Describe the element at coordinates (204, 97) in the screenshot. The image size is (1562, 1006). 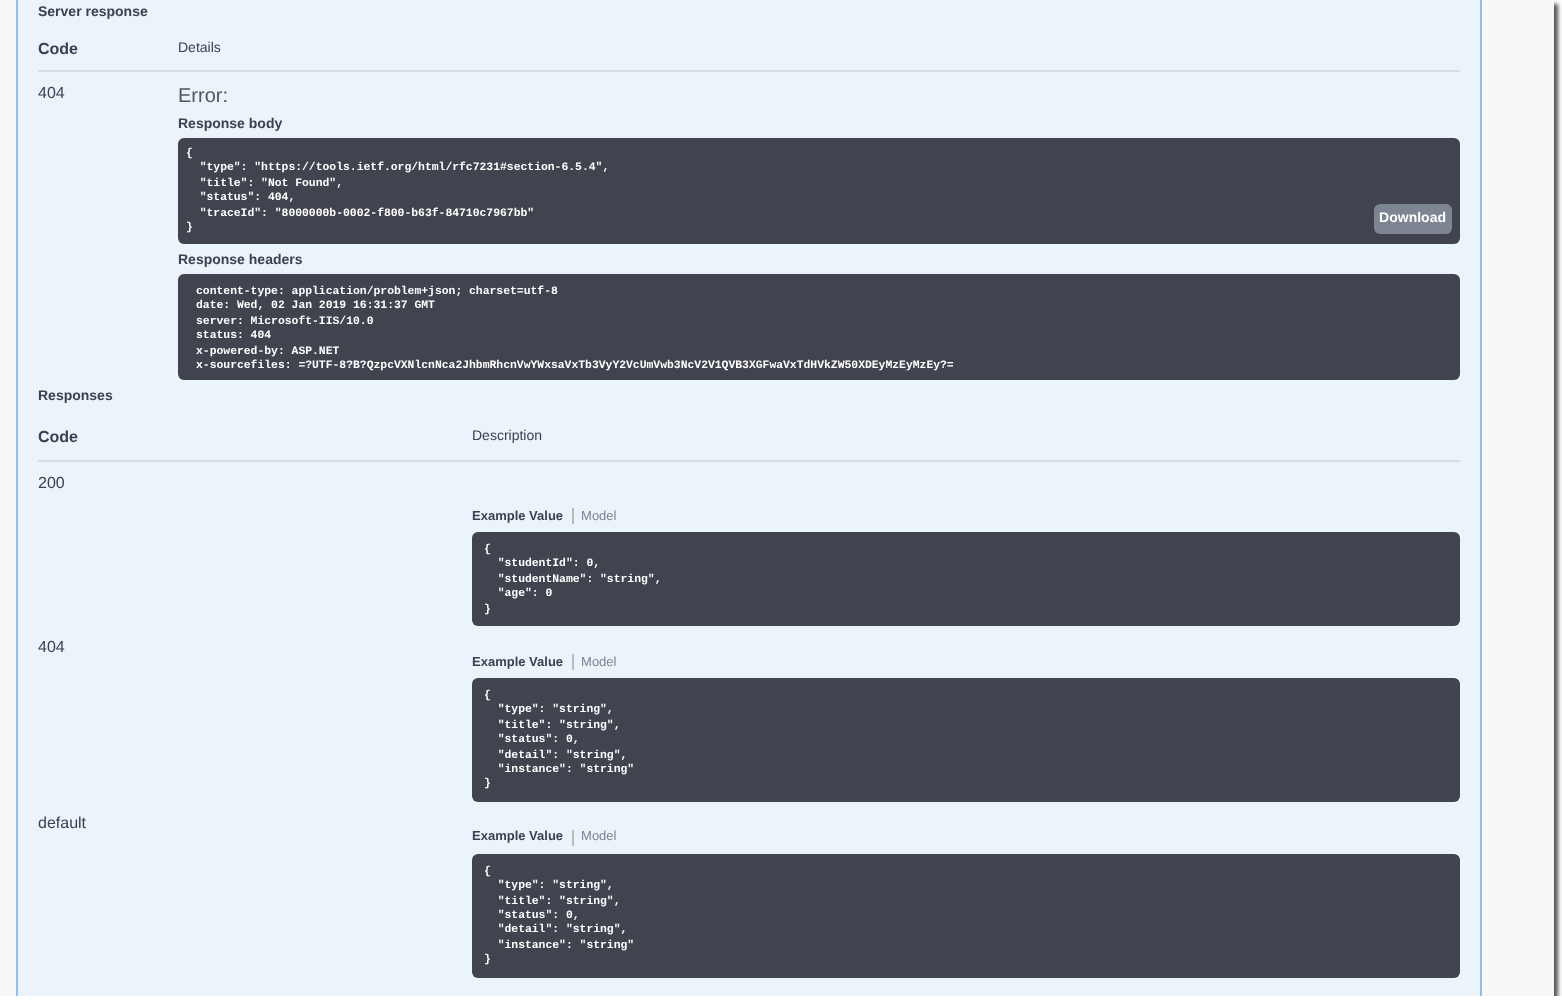
I see `error-label: Error:` at that location.